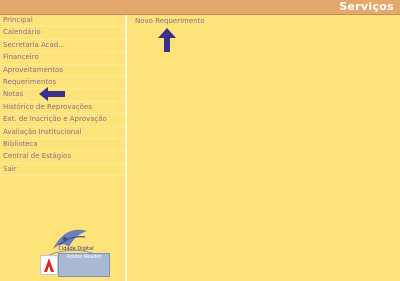 The height and width of the screenshot is (281, 400). I want to click on header-bar: Serviços, so click(200, 7).